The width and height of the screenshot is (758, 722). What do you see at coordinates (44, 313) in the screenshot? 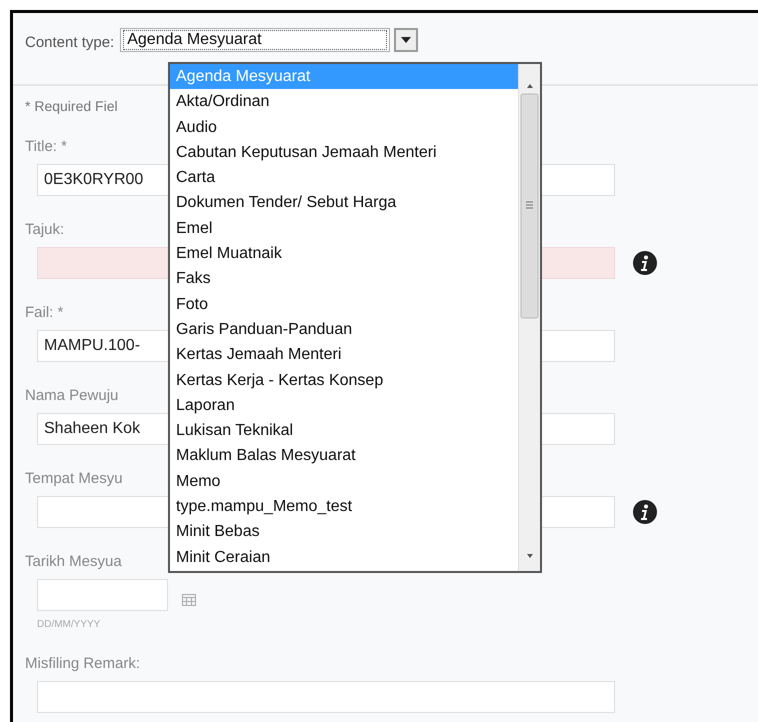
I see `field-label: Fail: *` at bounding box center [44, 313].